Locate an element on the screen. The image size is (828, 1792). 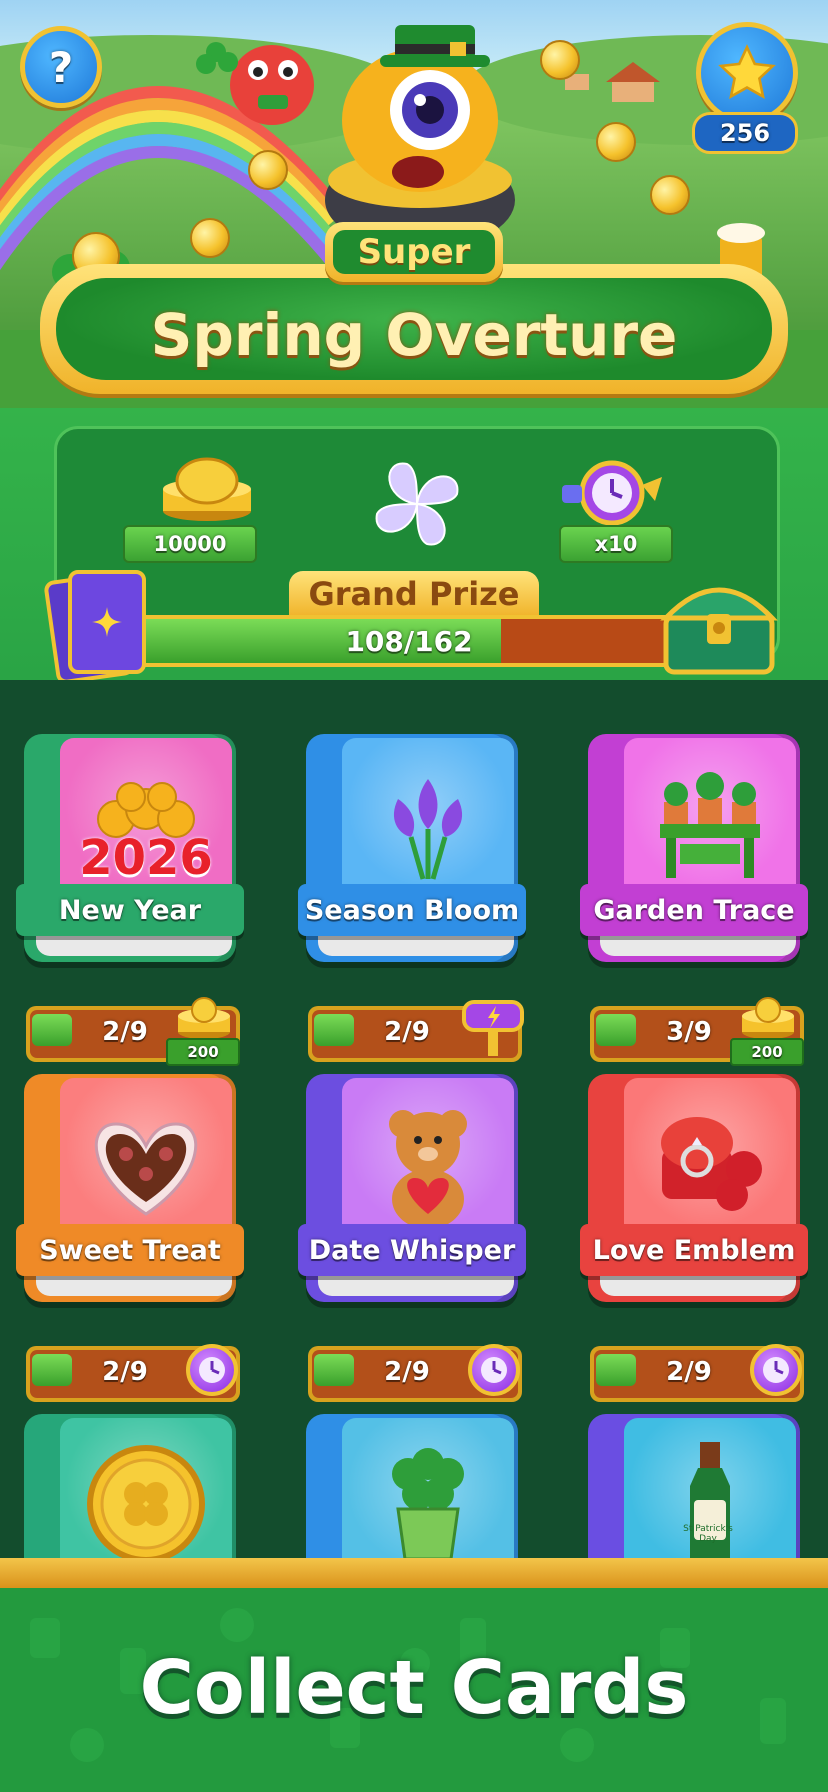
event-subtitle: Super is located at coordinates (414, 252).